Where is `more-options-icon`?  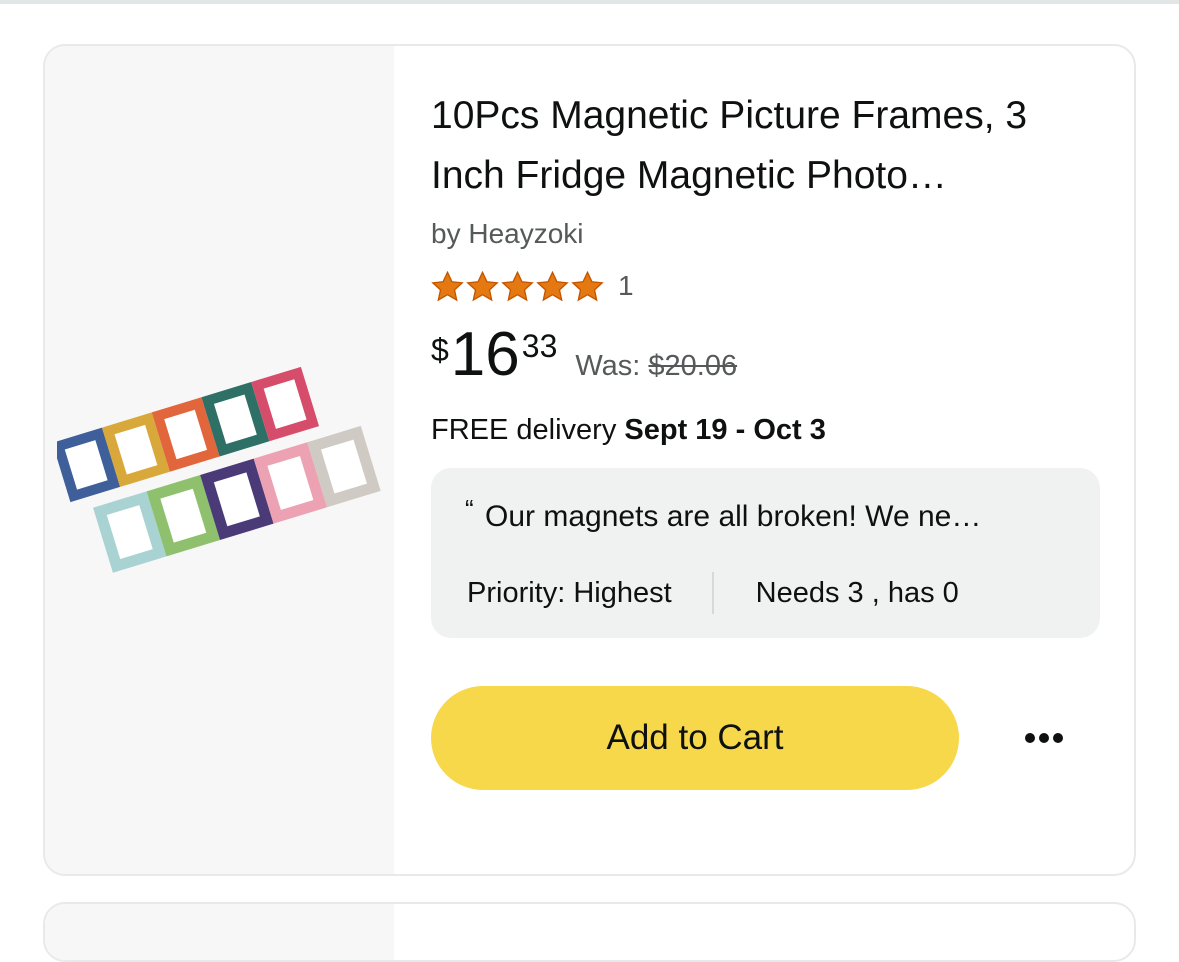
more-options-icon is located at coordinates (1044, 738).